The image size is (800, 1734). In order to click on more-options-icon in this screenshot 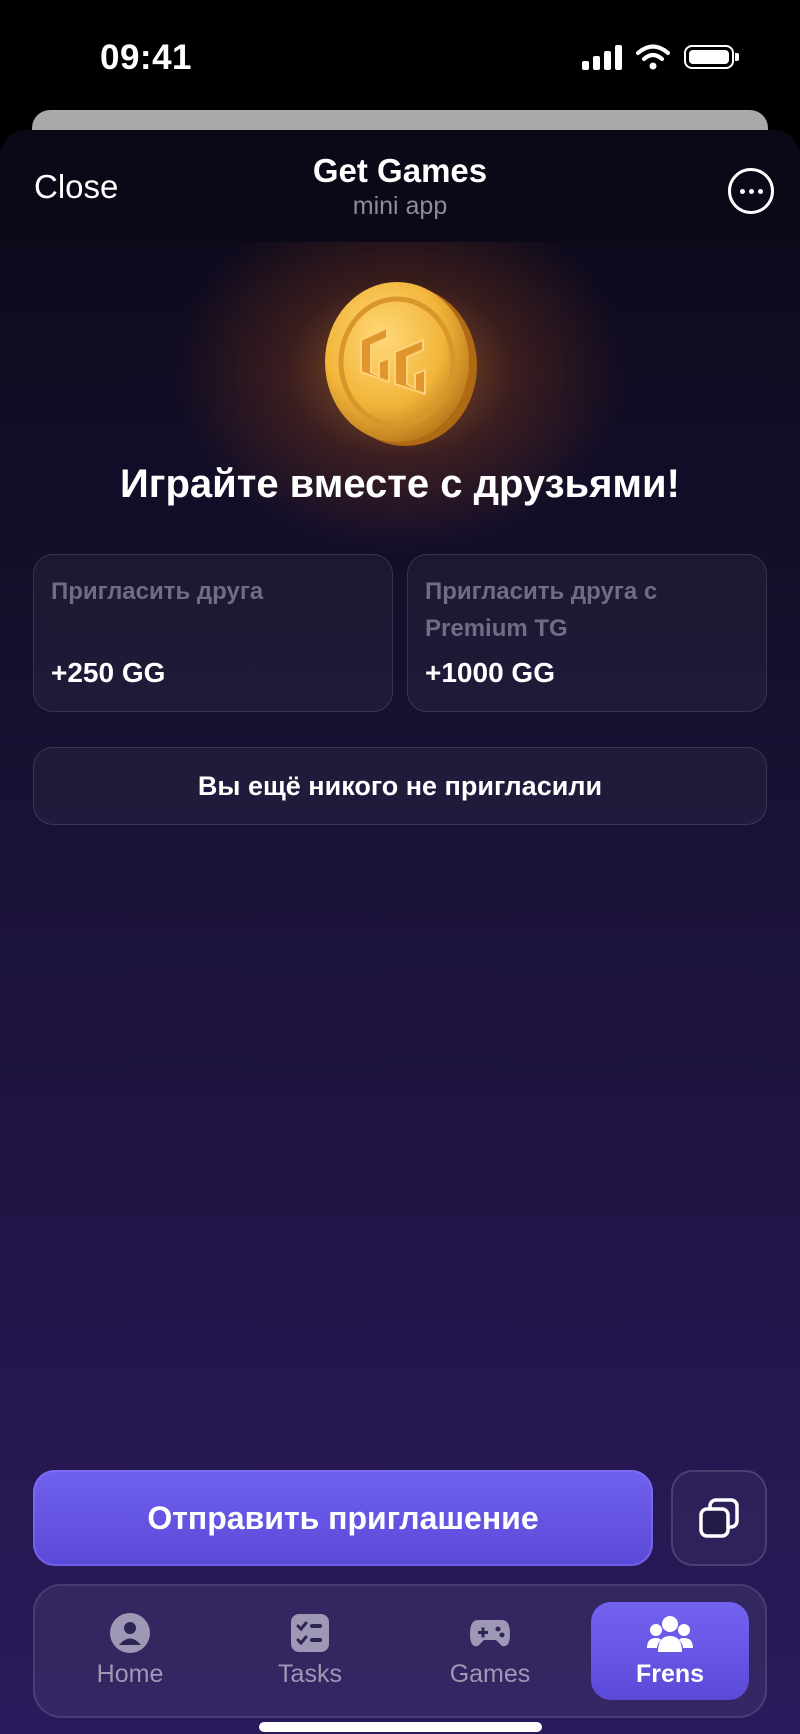, I will do `click(751, 191)`.